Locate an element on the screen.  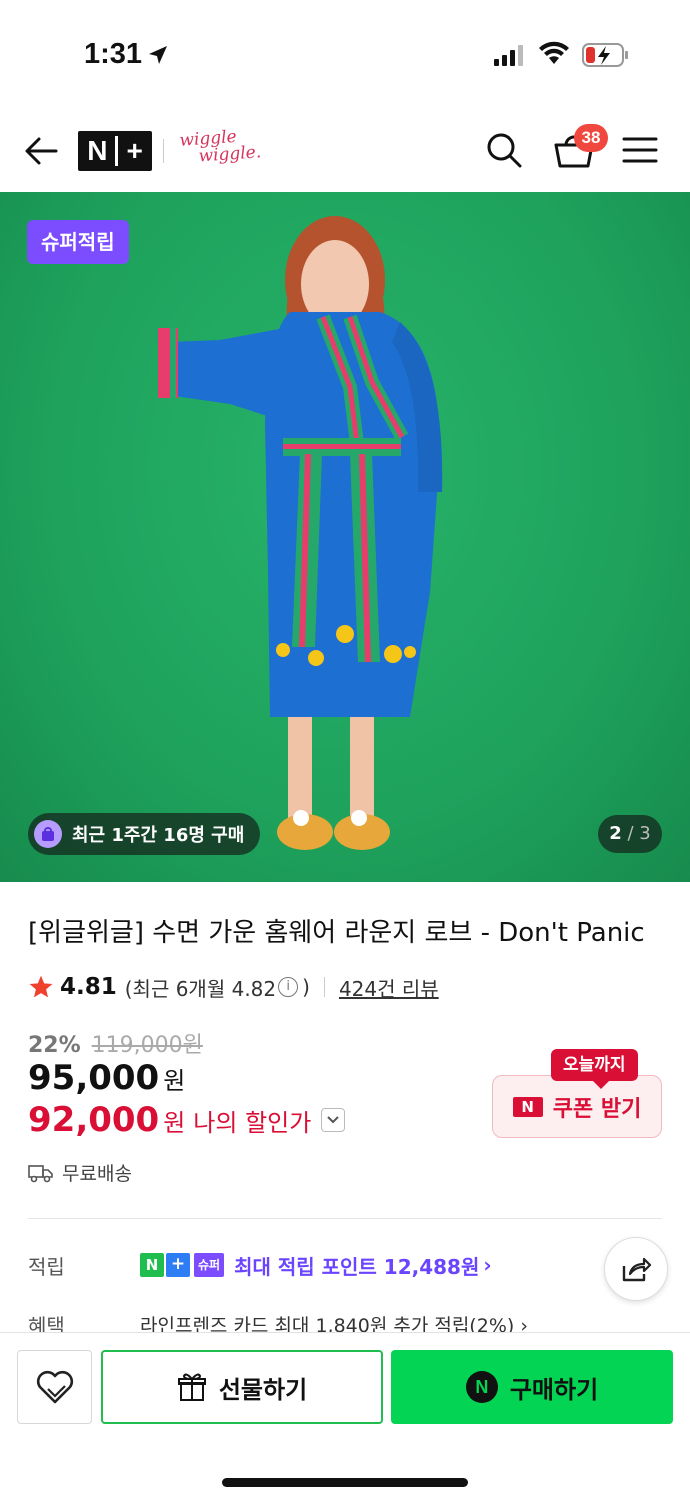
home-indicator is located at coordinates (345, 1482).